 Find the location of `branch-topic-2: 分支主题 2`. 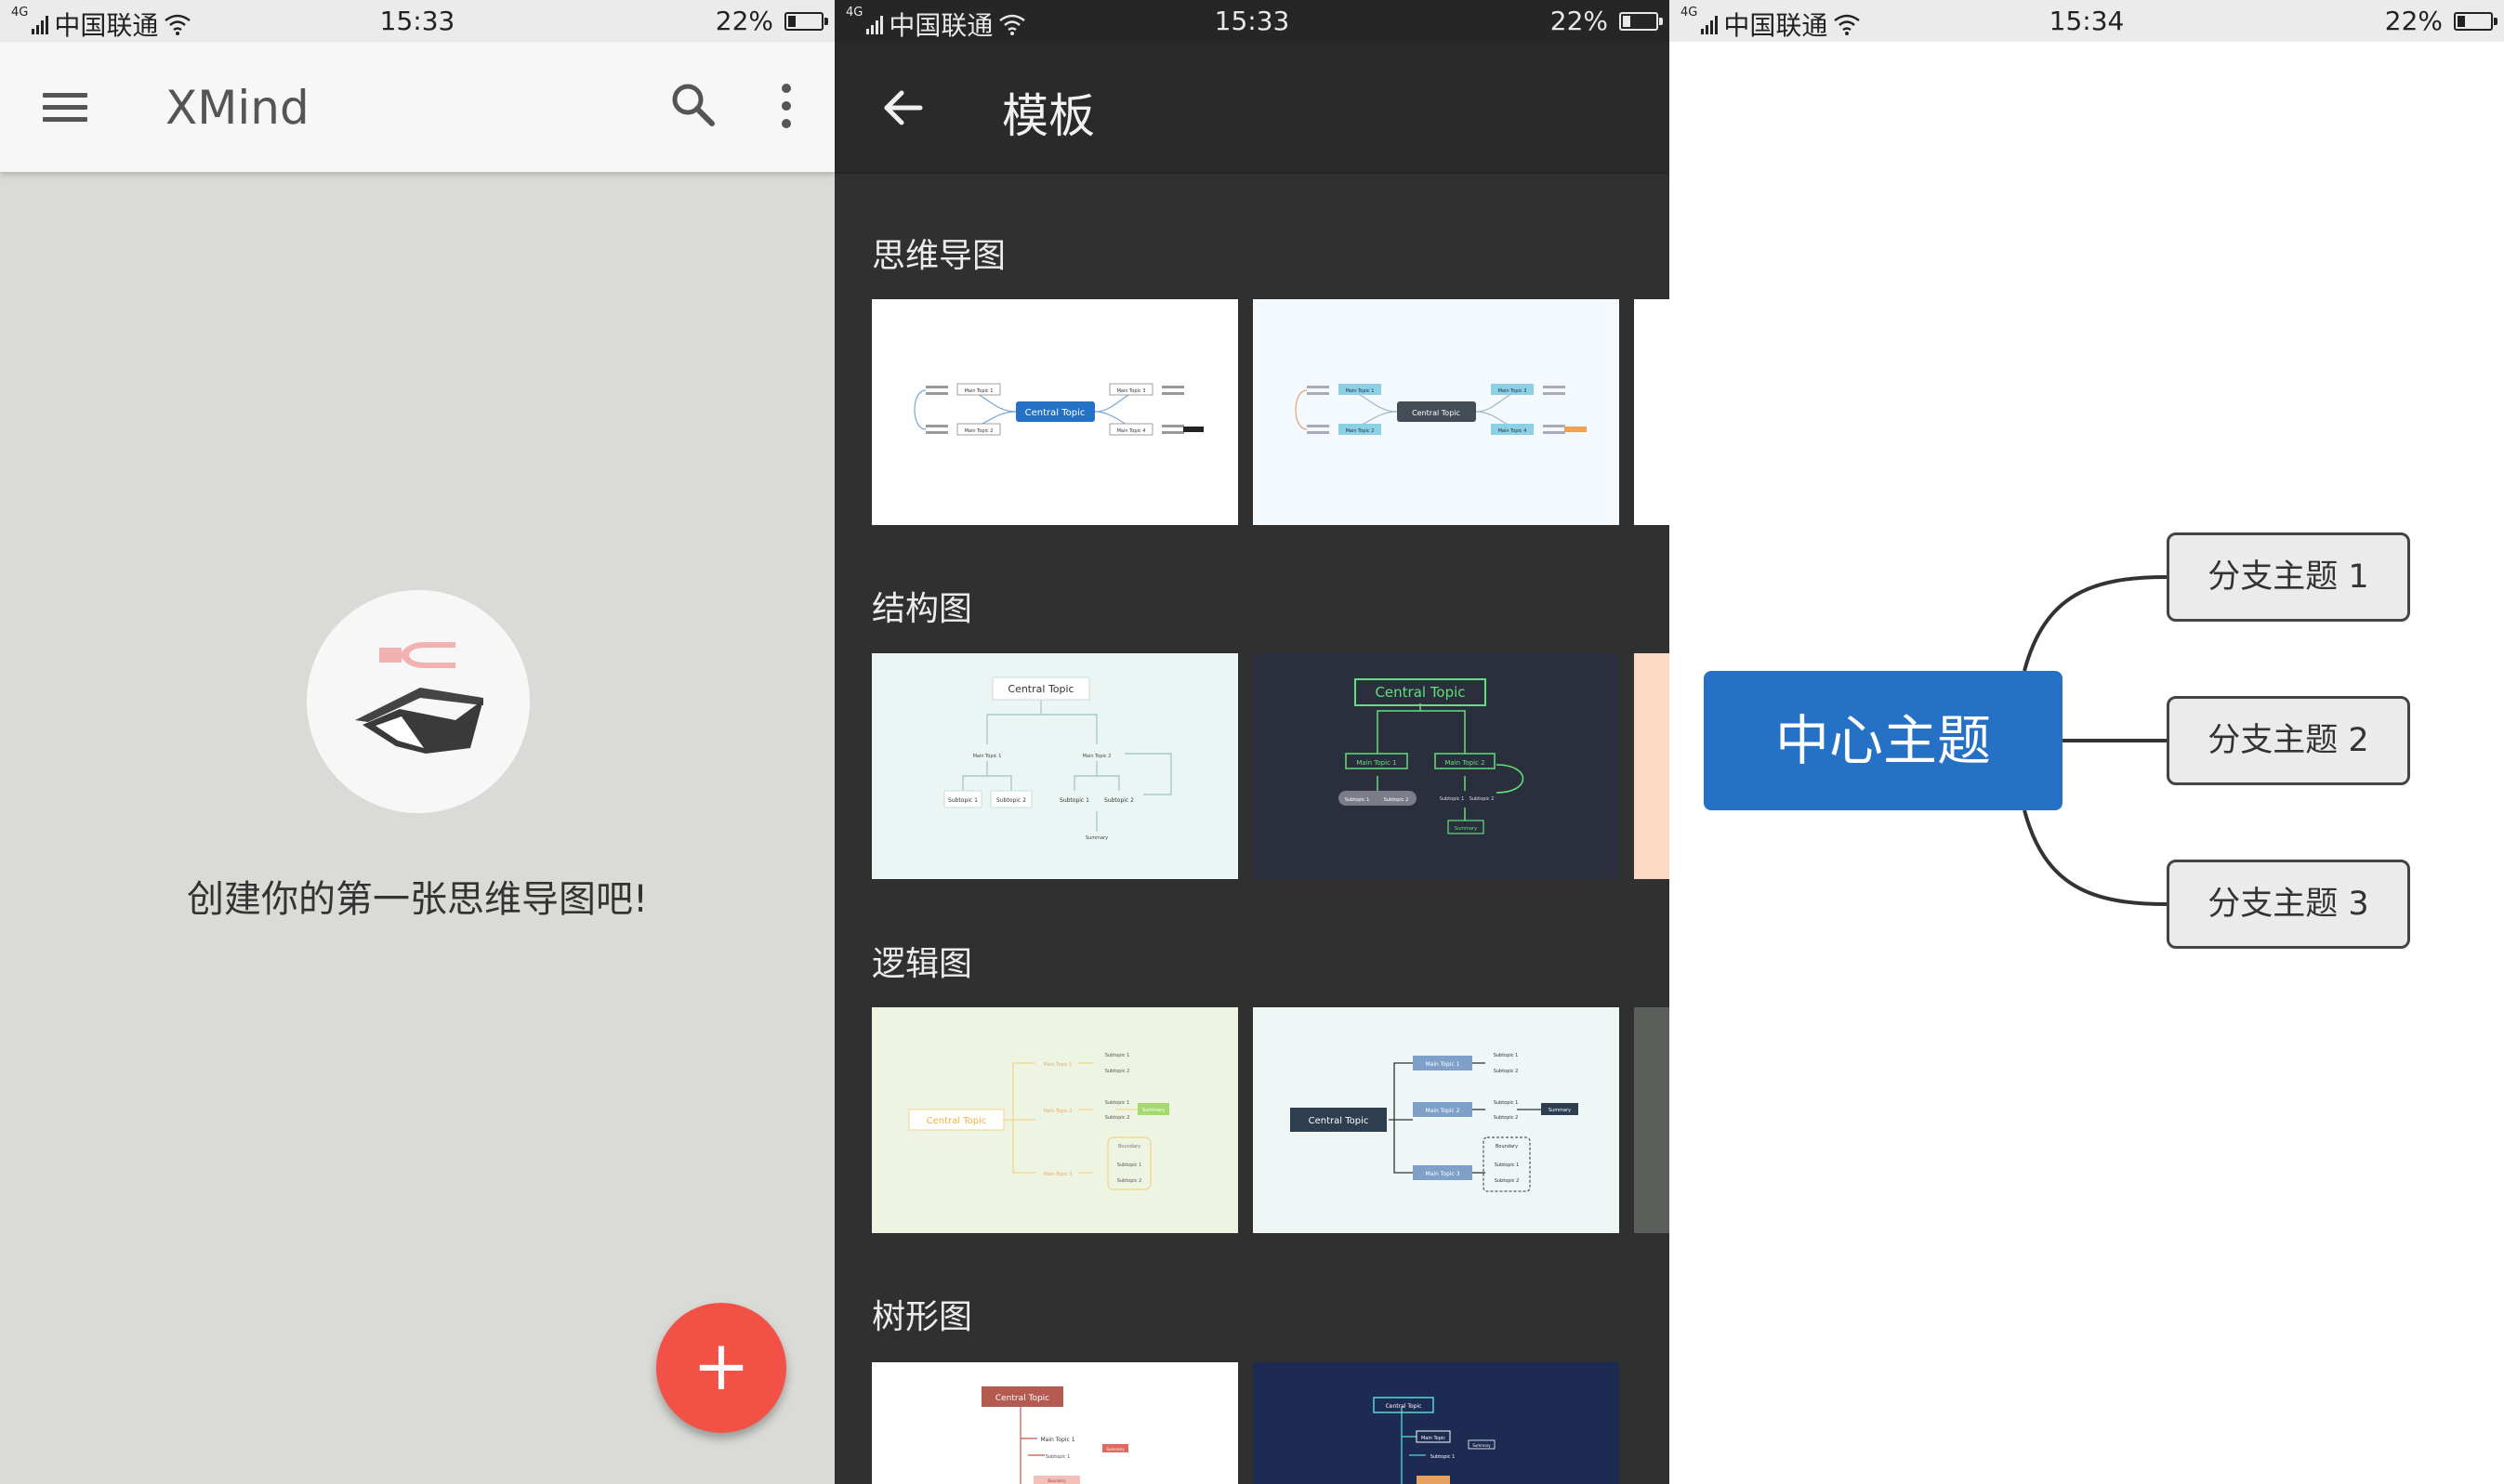

branch-topic-2: 分支主题 2 is located at coordinates (2288, 741).